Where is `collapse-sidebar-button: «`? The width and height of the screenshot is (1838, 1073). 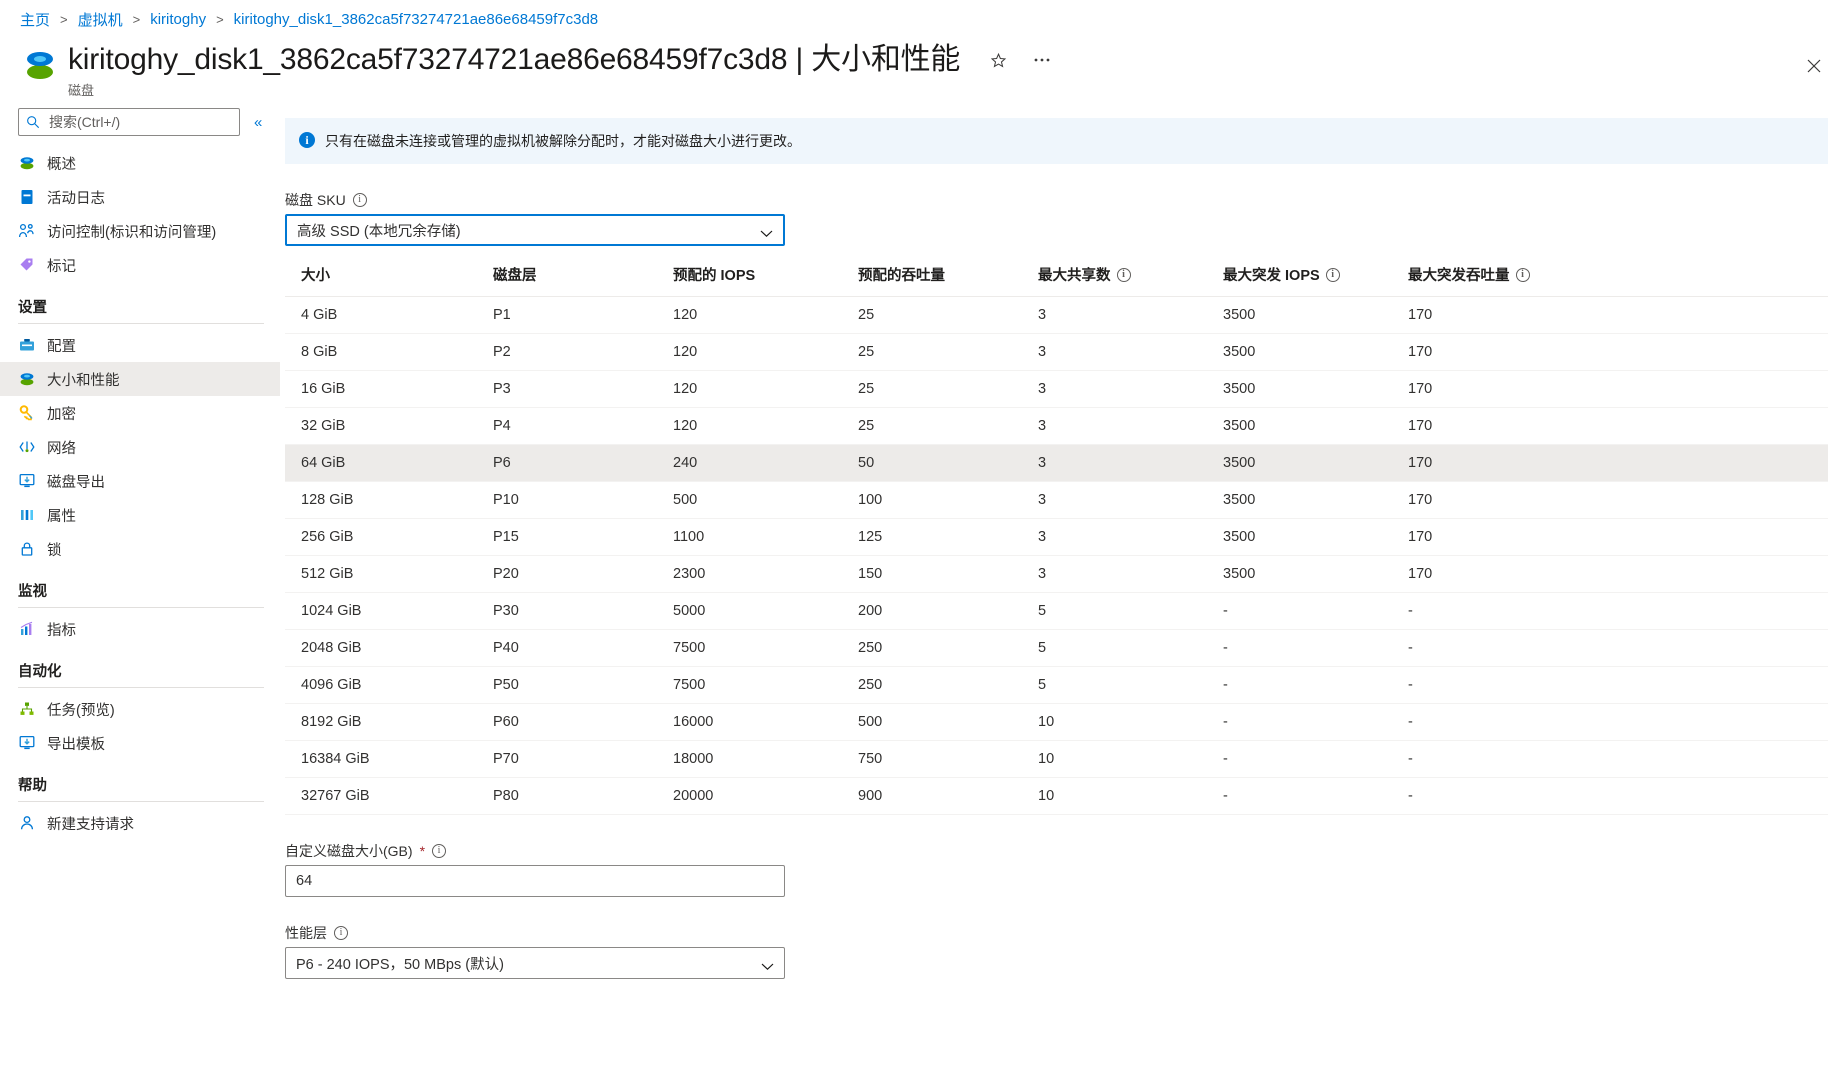
collapse-sidebar-button: « is located at coordinates (258, 122).